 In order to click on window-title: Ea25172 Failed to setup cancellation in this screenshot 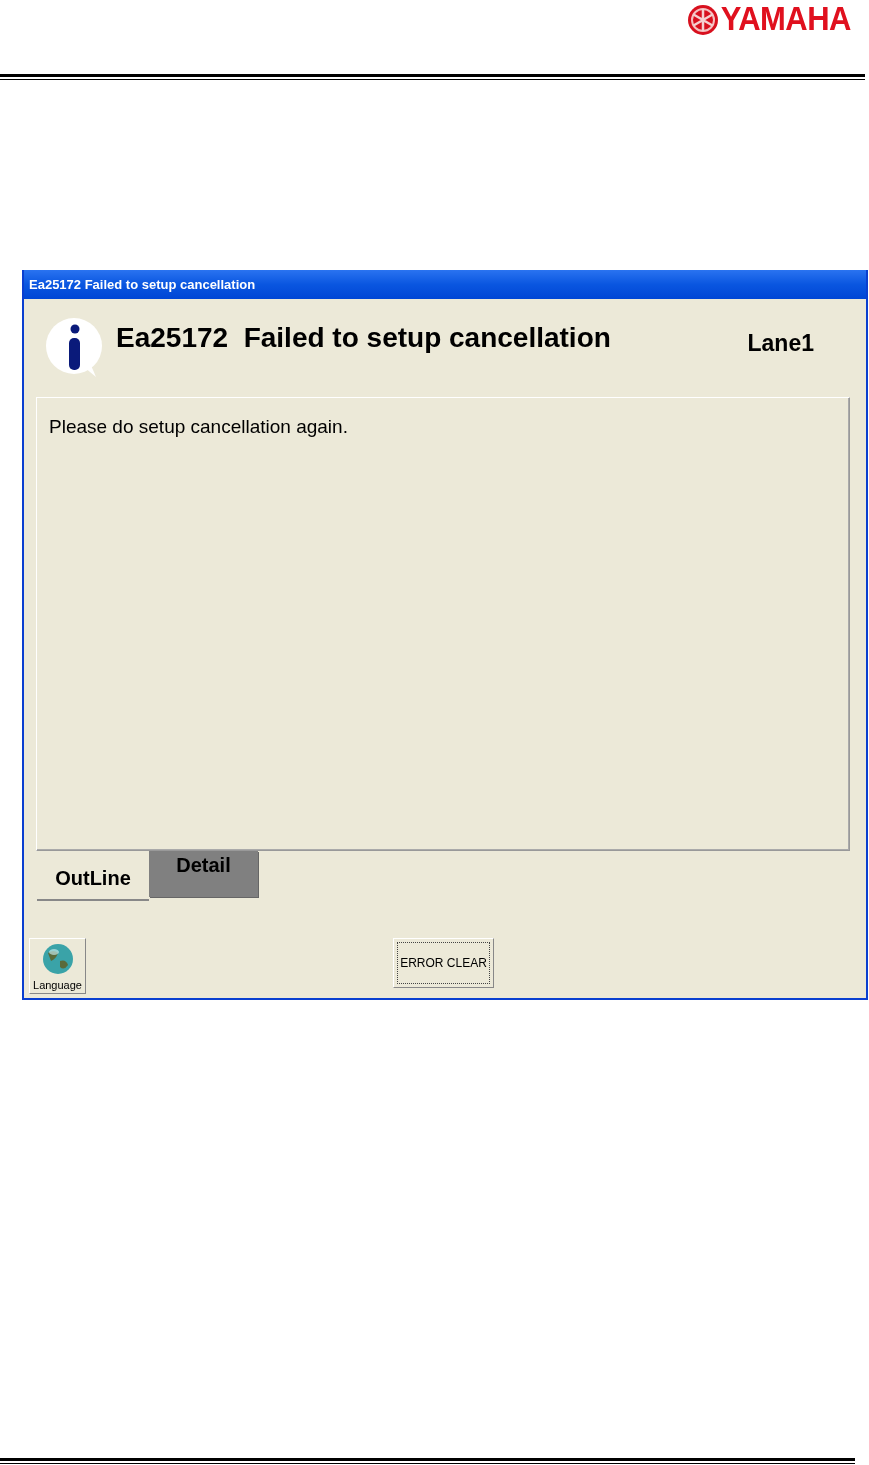, I will do `click(445, 284)`.